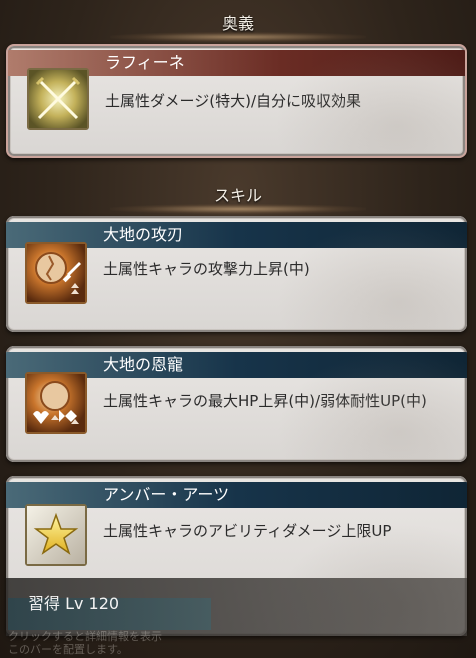  Describe the element at coordinates (56, 535) in the screenshot. I see `star-icon` at that location.